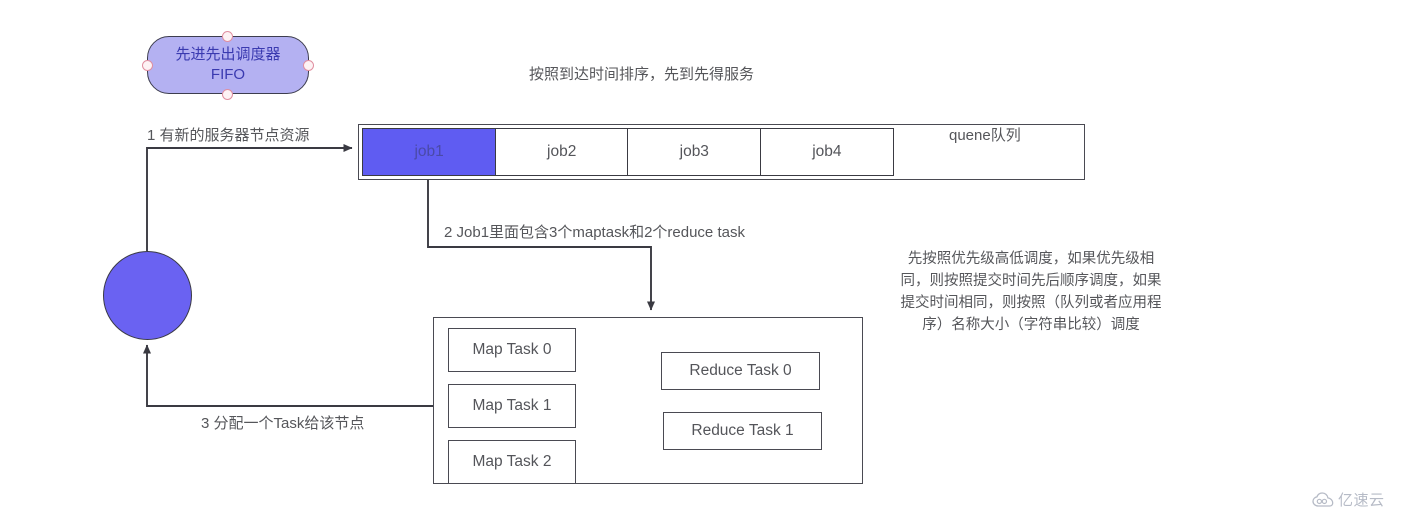 This screenshot has height=521, width=1413. What do you see at coordinates (147, 65) in the screenshot?
I see `node-handle-left-icon` at bounding box center [147, 65].